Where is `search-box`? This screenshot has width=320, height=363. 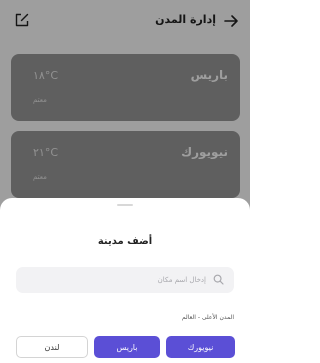
search-box is located at coordinates (125, 280).